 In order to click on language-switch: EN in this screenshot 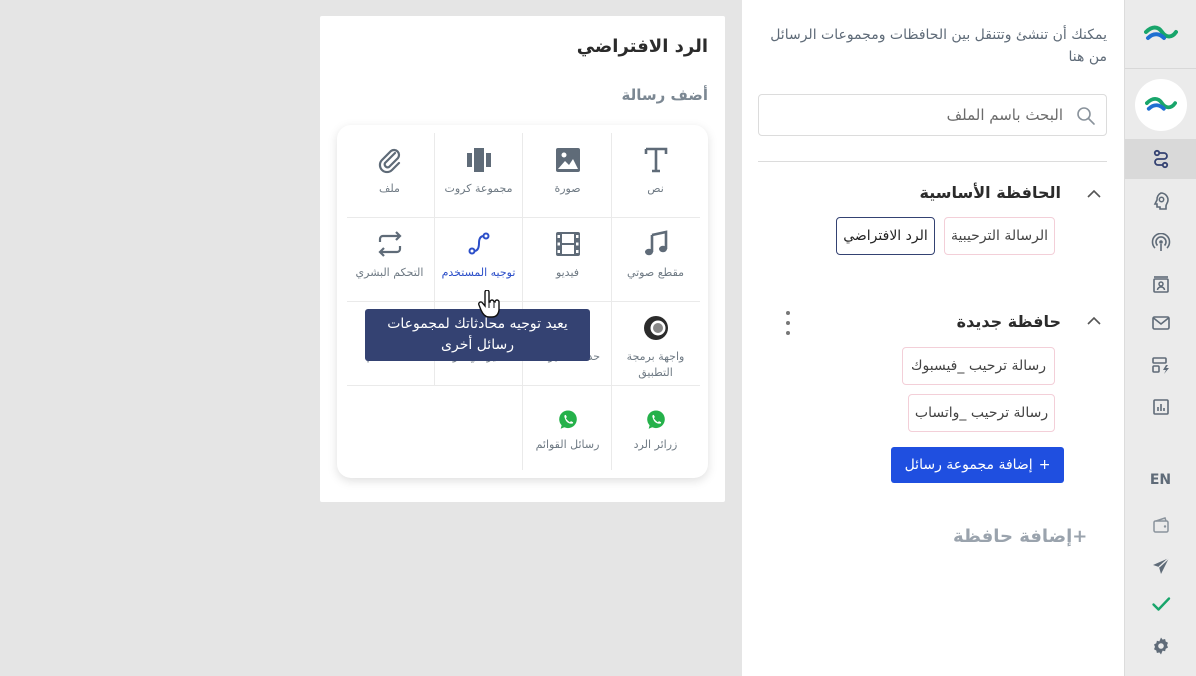, I will do `click(1160, 480)`.